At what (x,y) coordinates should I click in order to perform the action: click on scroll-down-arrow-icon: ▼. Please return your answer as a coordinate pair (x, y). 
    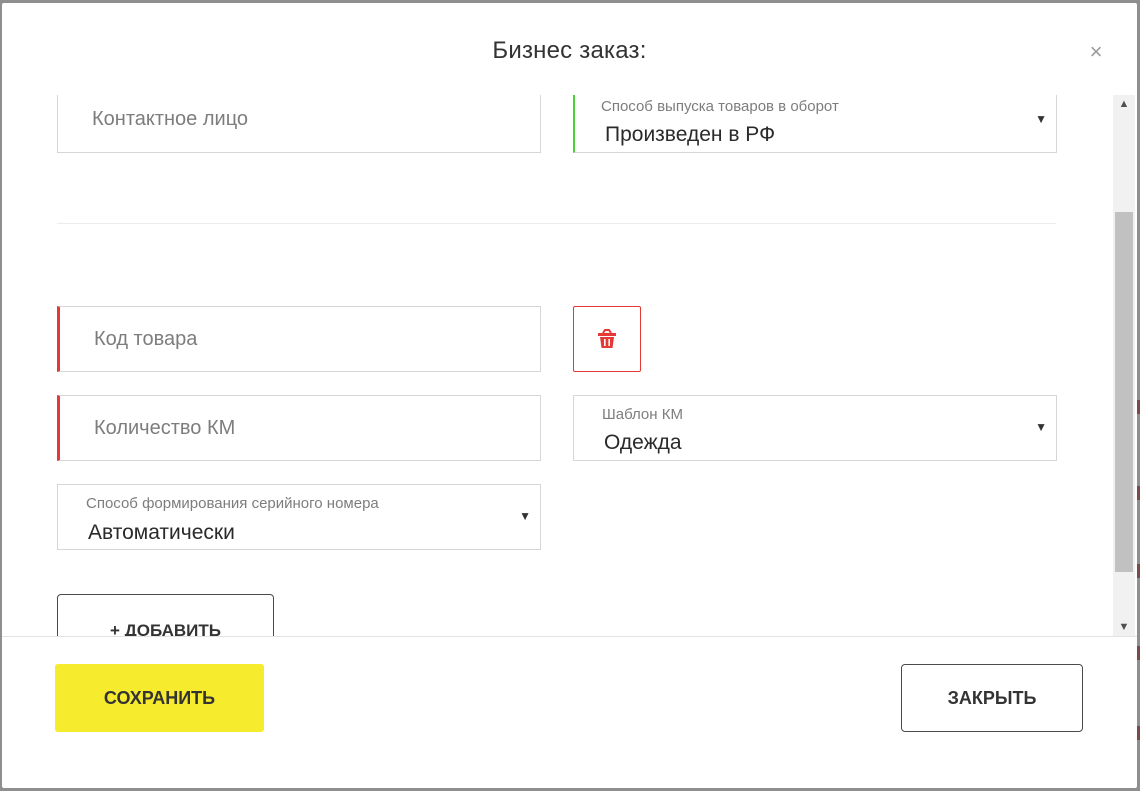
    Looking at the image, I should click on (1124, 627).